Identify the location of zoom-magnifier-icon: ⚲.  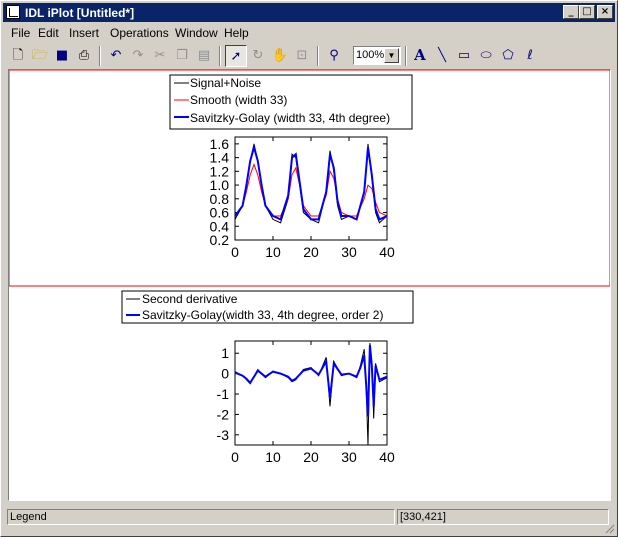
(334, 56).